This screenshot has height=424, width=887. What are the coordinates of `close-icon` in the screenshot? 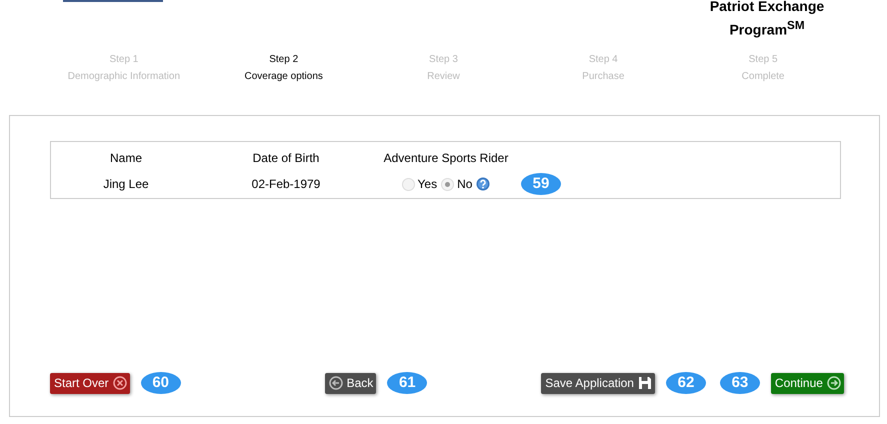 It's located at (119, 383).